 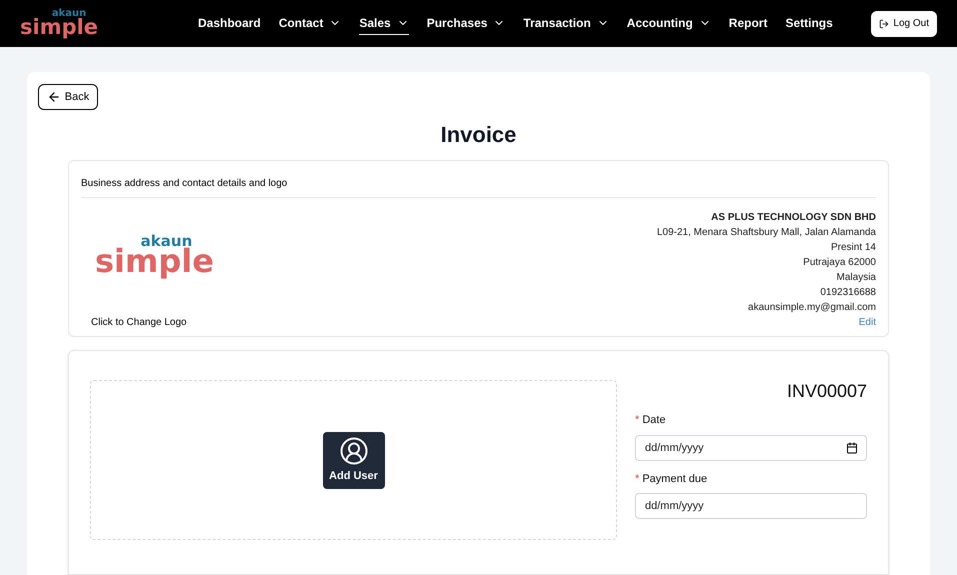 What do you see at coordinates (867, 322) in the screenshot?
I see `edit-link: Edit` at bounding box center [867, 322].